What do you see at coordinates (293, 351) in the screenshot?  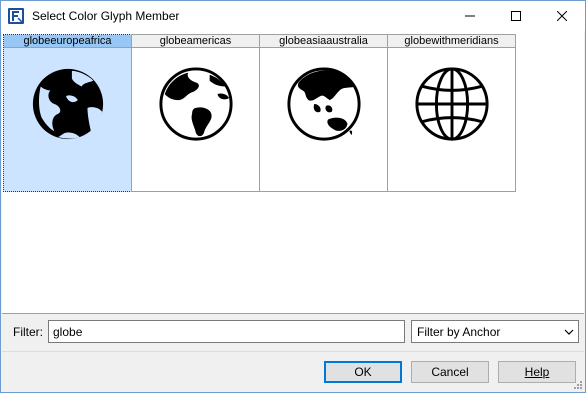 I see `divider` at bounding box center [293, 351].